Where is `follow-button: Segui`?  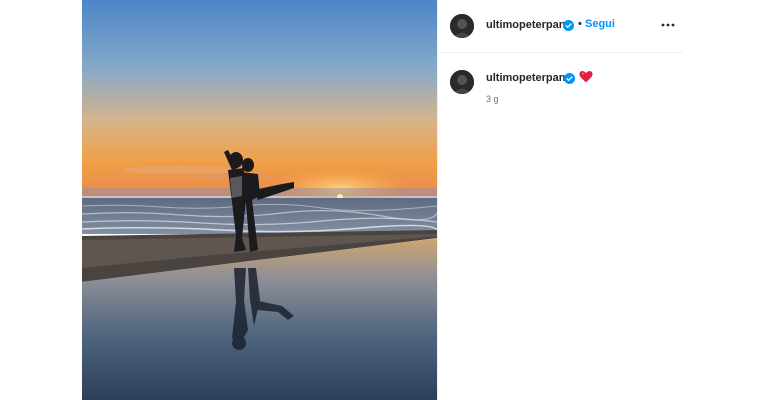
follow-button: Segui is located at coordinates (600, 24).